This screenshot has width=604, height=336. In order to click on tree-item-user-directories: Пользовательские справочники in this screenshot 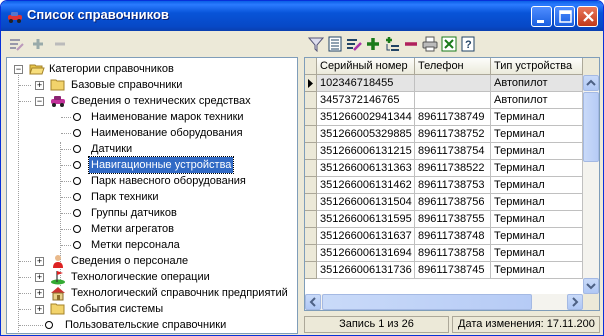, I will do `click(152, 325)`.